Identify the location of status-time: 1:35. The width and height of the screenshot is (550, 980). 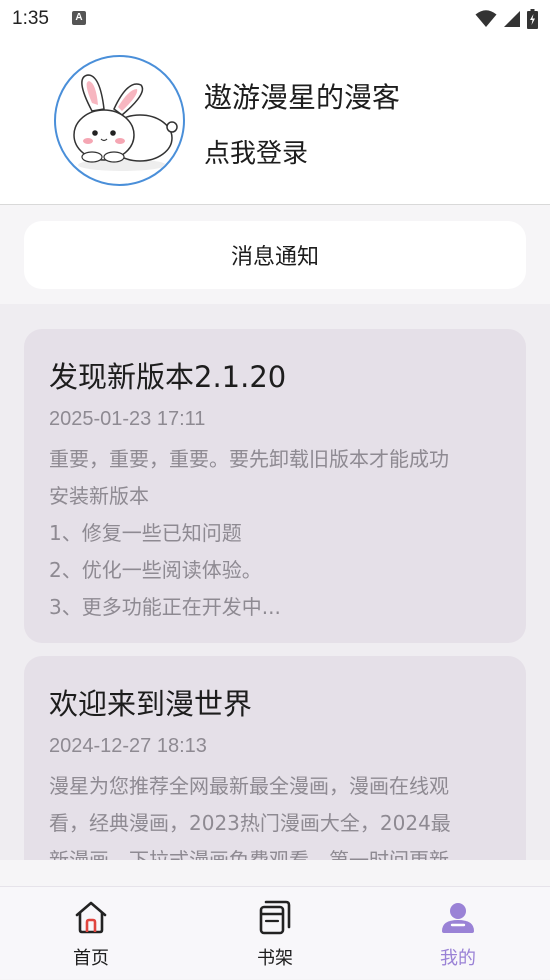
(30, 18).